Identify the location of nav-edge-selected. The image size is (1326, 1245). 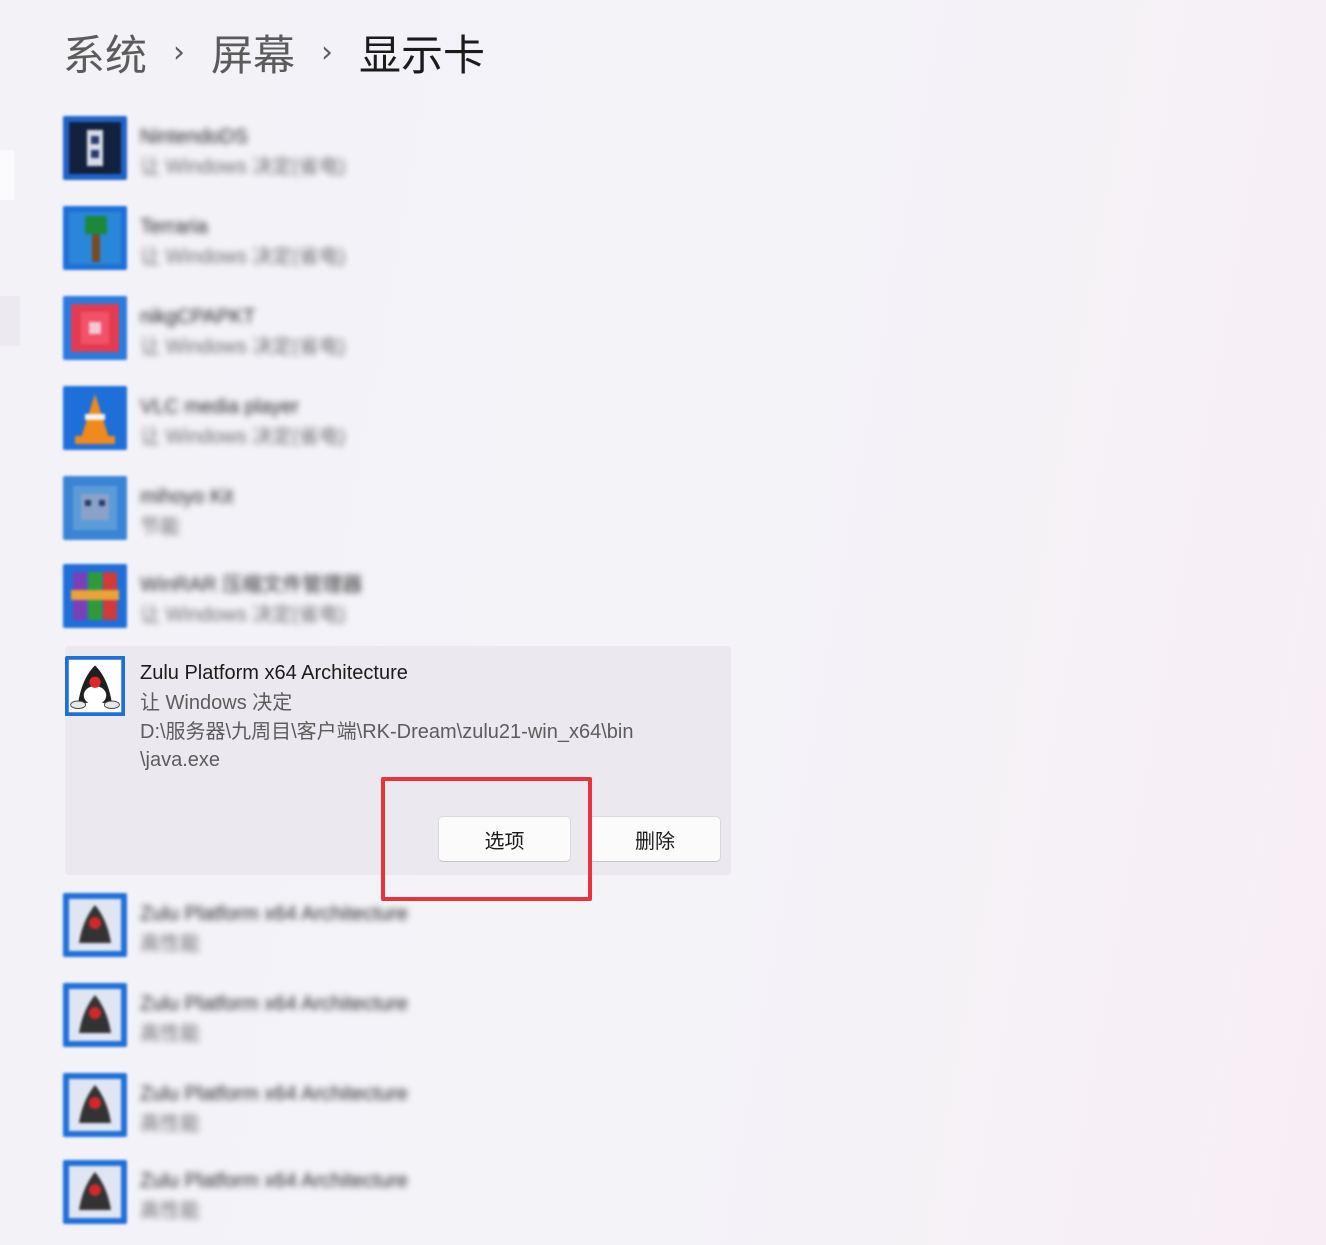
(10, 321).